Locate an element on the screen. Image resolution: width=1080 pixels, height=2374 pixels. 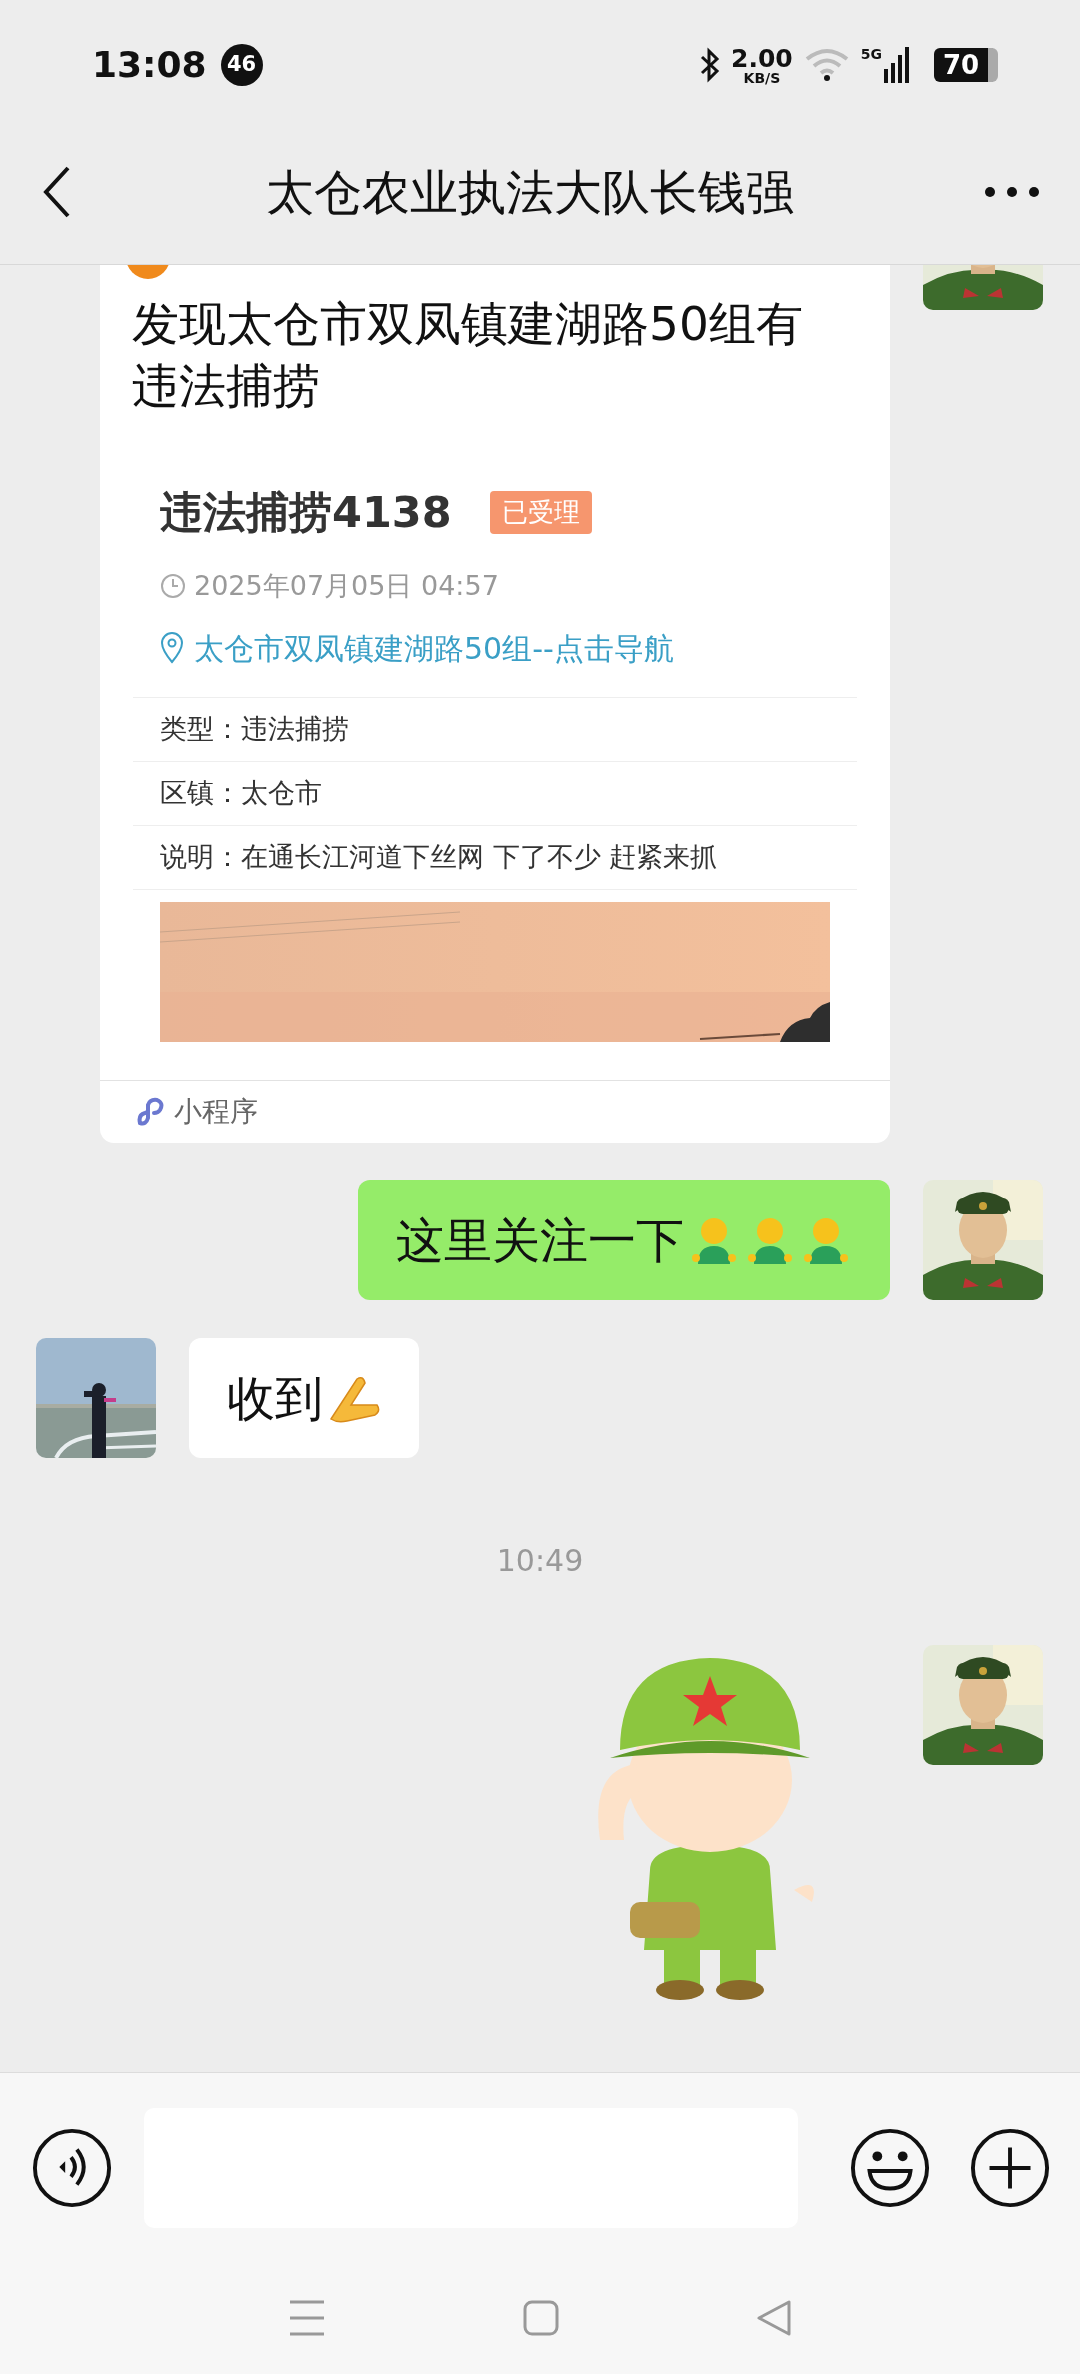
chat-title: 太仓农业执法大队长钱强 is located at coordinates (530, 192).